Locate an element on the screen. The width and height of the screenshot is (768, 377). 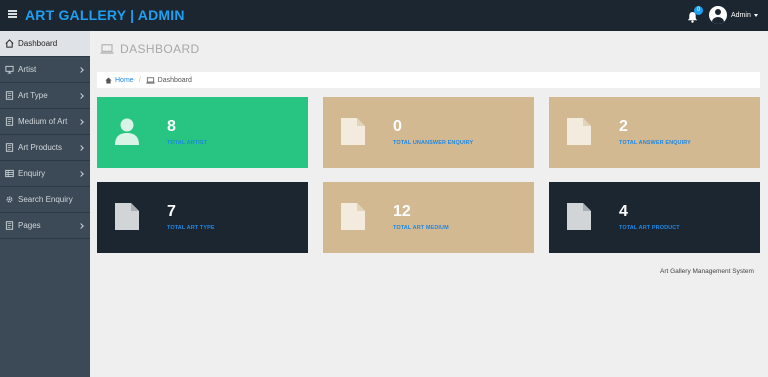
page-title-text: DASHBOARD is located at coordinates (160, 49).